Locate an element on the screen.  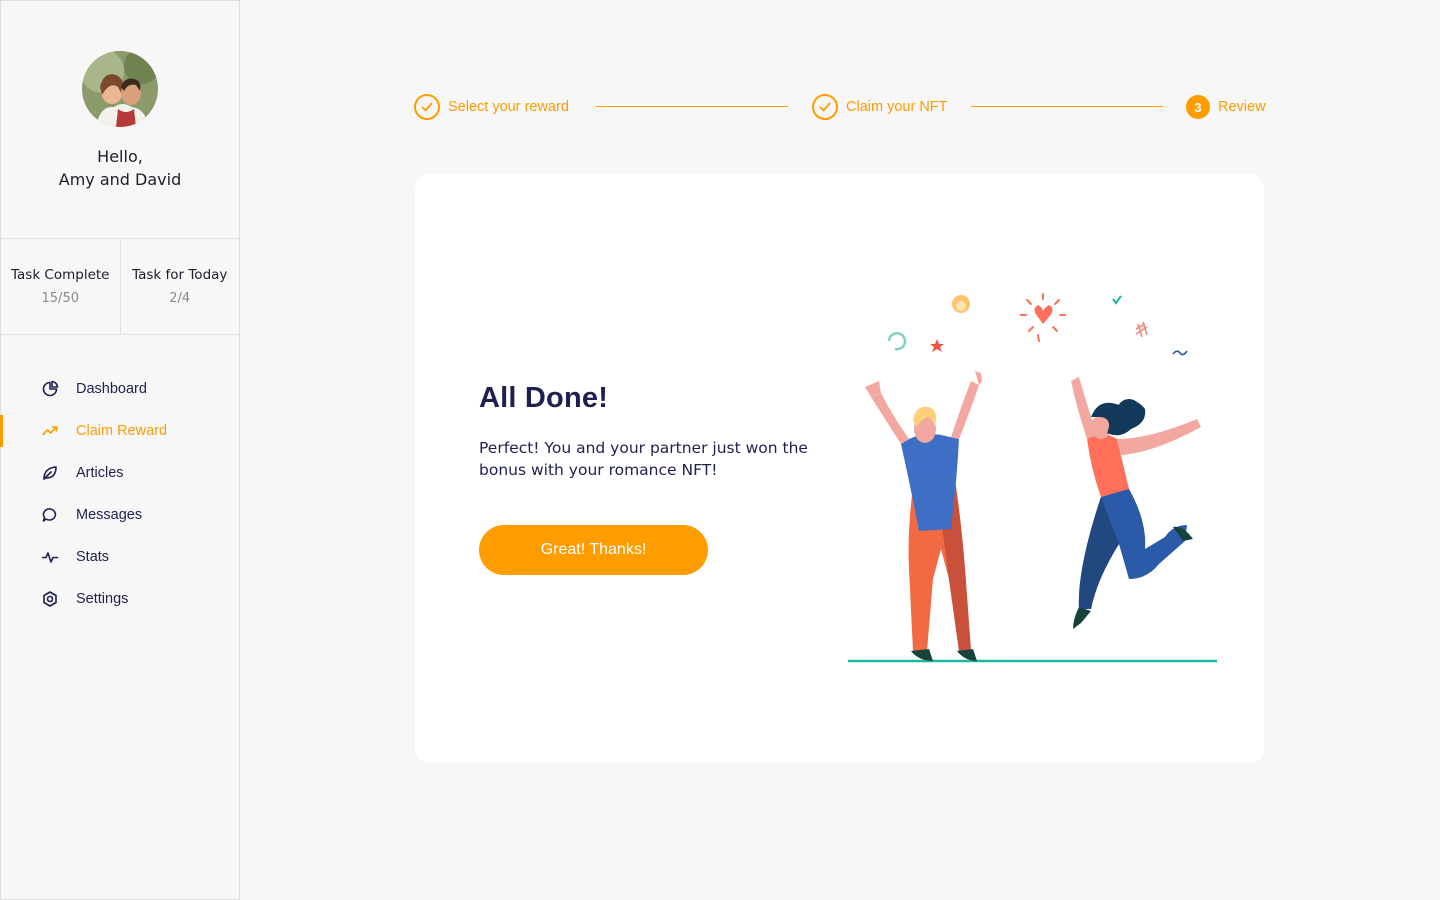
sidebar-item-claim-reward: Claim Reward is located at coordinates (119, 431).